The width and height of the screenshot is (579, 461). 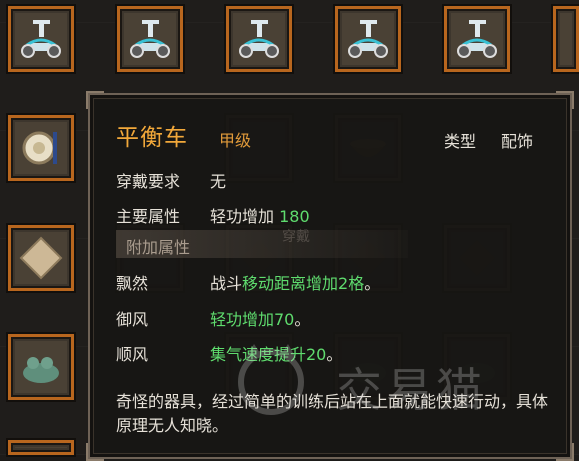 What do you see at coordinates (271, 379) in the screenshot?
I see `cat-logo-icon` at bounding box center [271, 379].